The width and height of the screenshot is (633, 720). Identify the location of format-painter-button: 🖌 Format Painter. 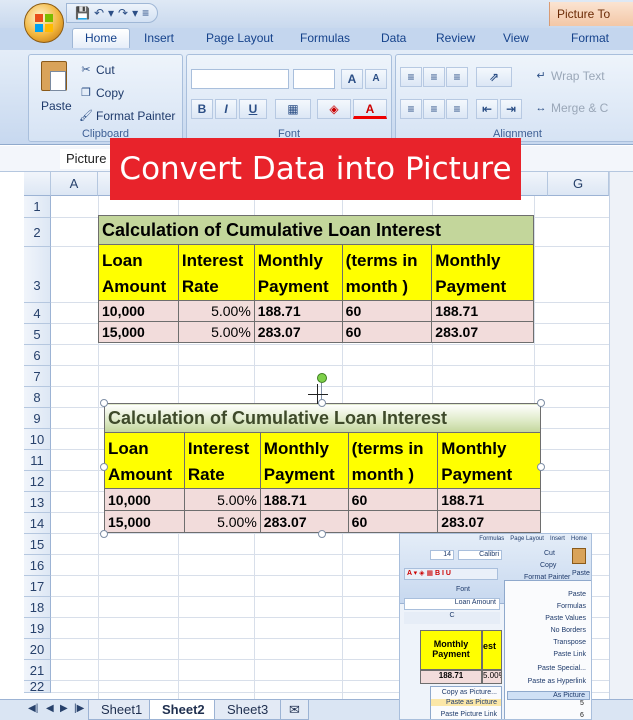
(127, 116).